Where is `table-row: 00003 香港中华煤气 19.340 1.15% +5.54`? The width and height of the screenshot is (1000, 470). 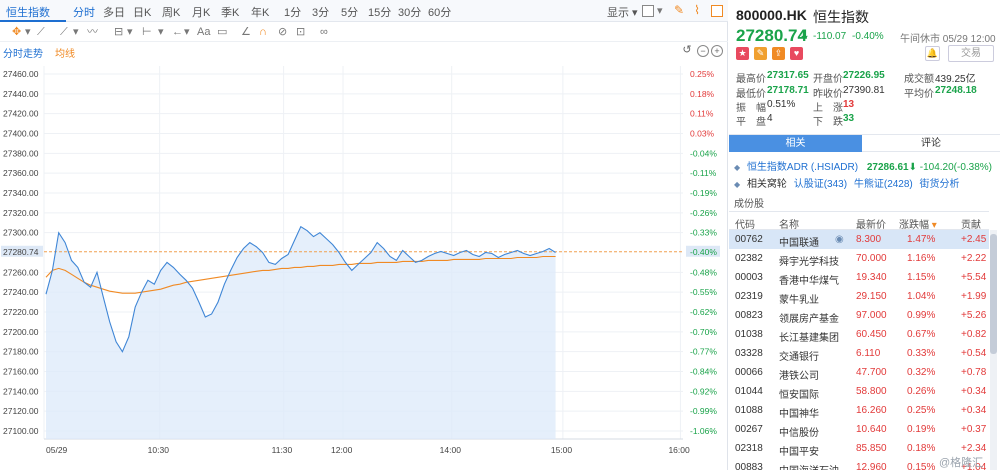
table-row: 00003 香港中华煤气 19.340 1.15% +5.54 is located at coordinates (859, 277).